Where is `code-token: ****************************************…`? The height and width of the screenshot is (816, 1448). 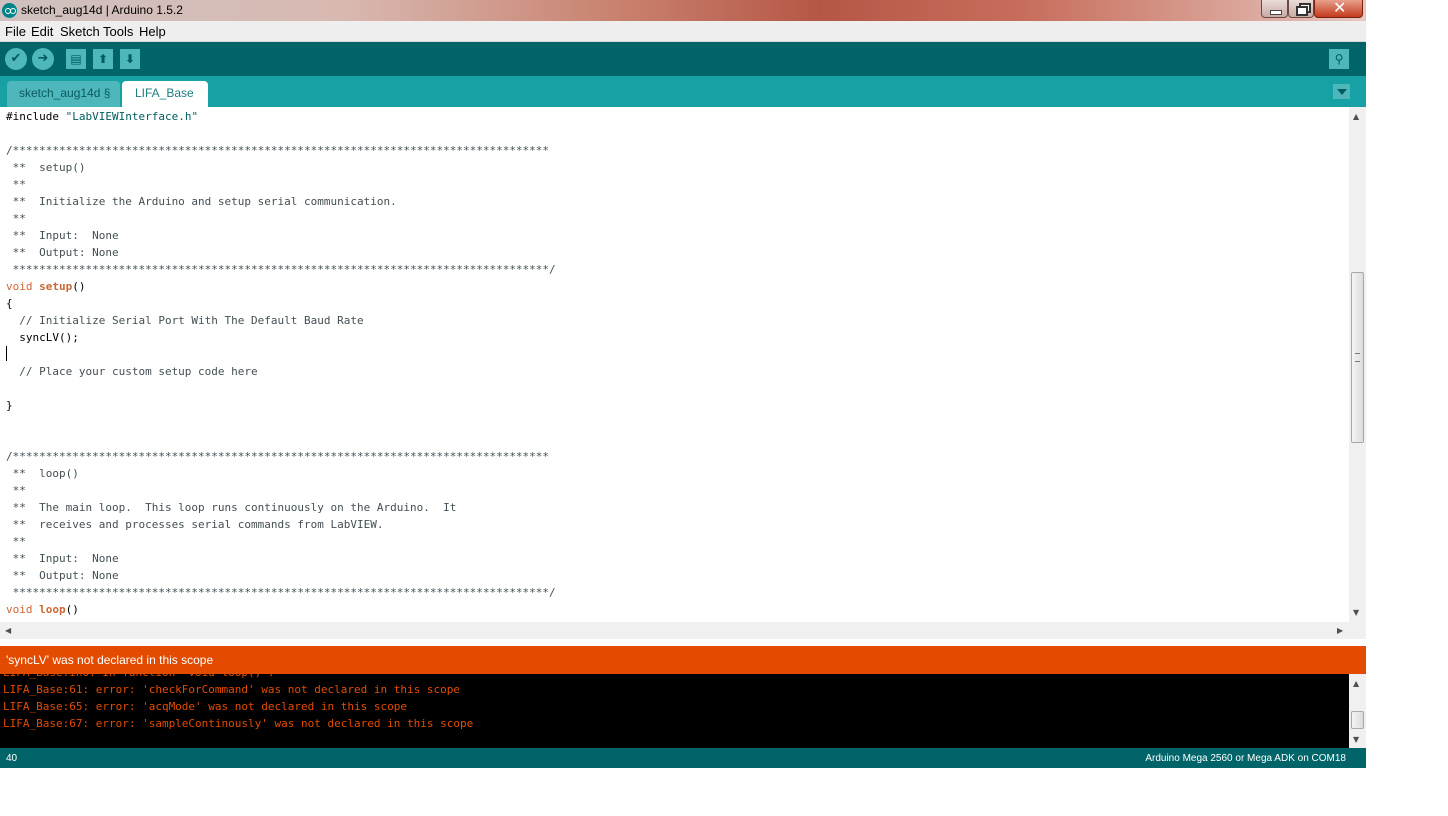 code-token: ****************************************… is located at coordinates (281, 269).